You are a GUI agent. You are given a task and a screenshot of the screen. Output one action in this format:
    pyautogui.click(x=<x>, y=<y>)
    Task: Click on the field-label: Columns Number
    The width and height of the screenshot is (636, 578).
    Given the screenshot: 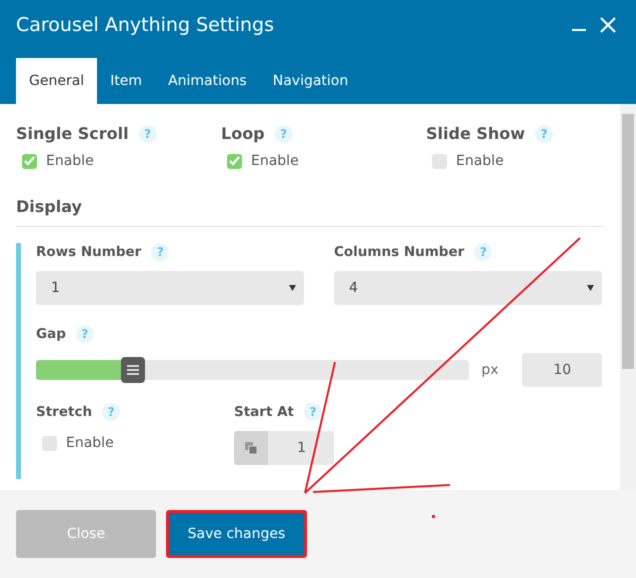 What is the action you would take?
    pyautogui.click(x=399, y=252)
    